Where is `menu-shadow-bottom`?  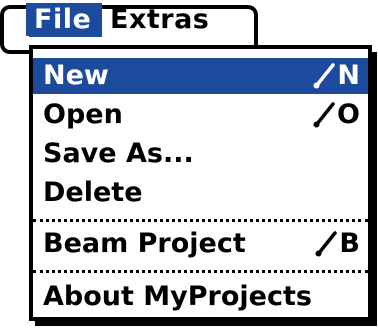 menu-shadow-bottom is located at coordinates (206, 323).